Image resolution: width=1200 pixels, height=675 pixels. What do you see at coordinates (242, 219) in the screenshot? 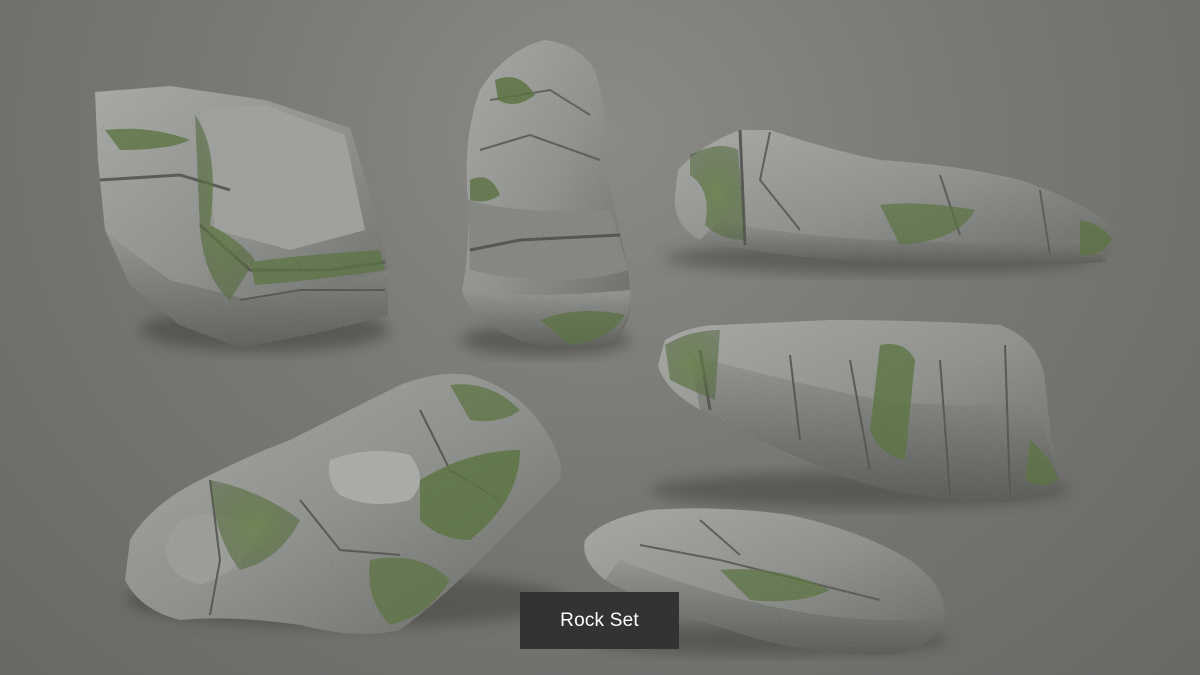
I see `blocky-rock-icon` at bounding box center [242, 219].